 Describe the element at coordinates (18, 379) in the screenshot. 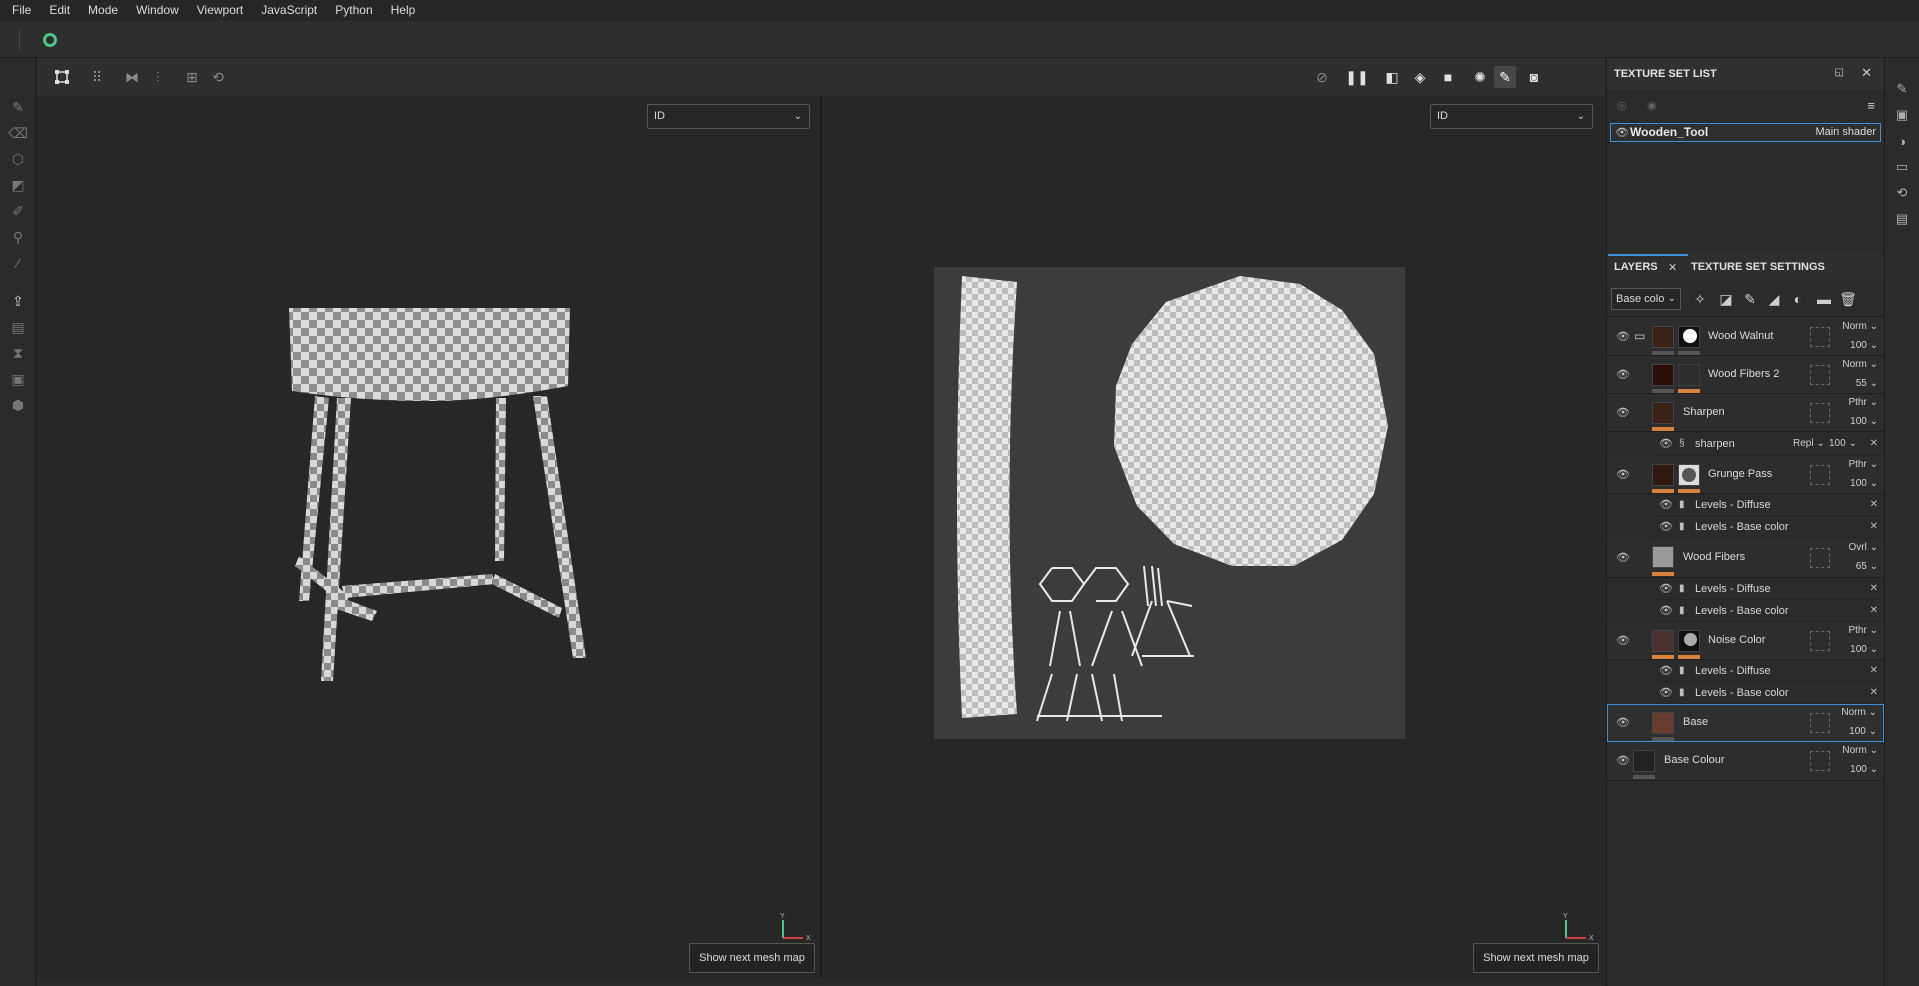

I see `display-settings-icon: ▣` at that location.